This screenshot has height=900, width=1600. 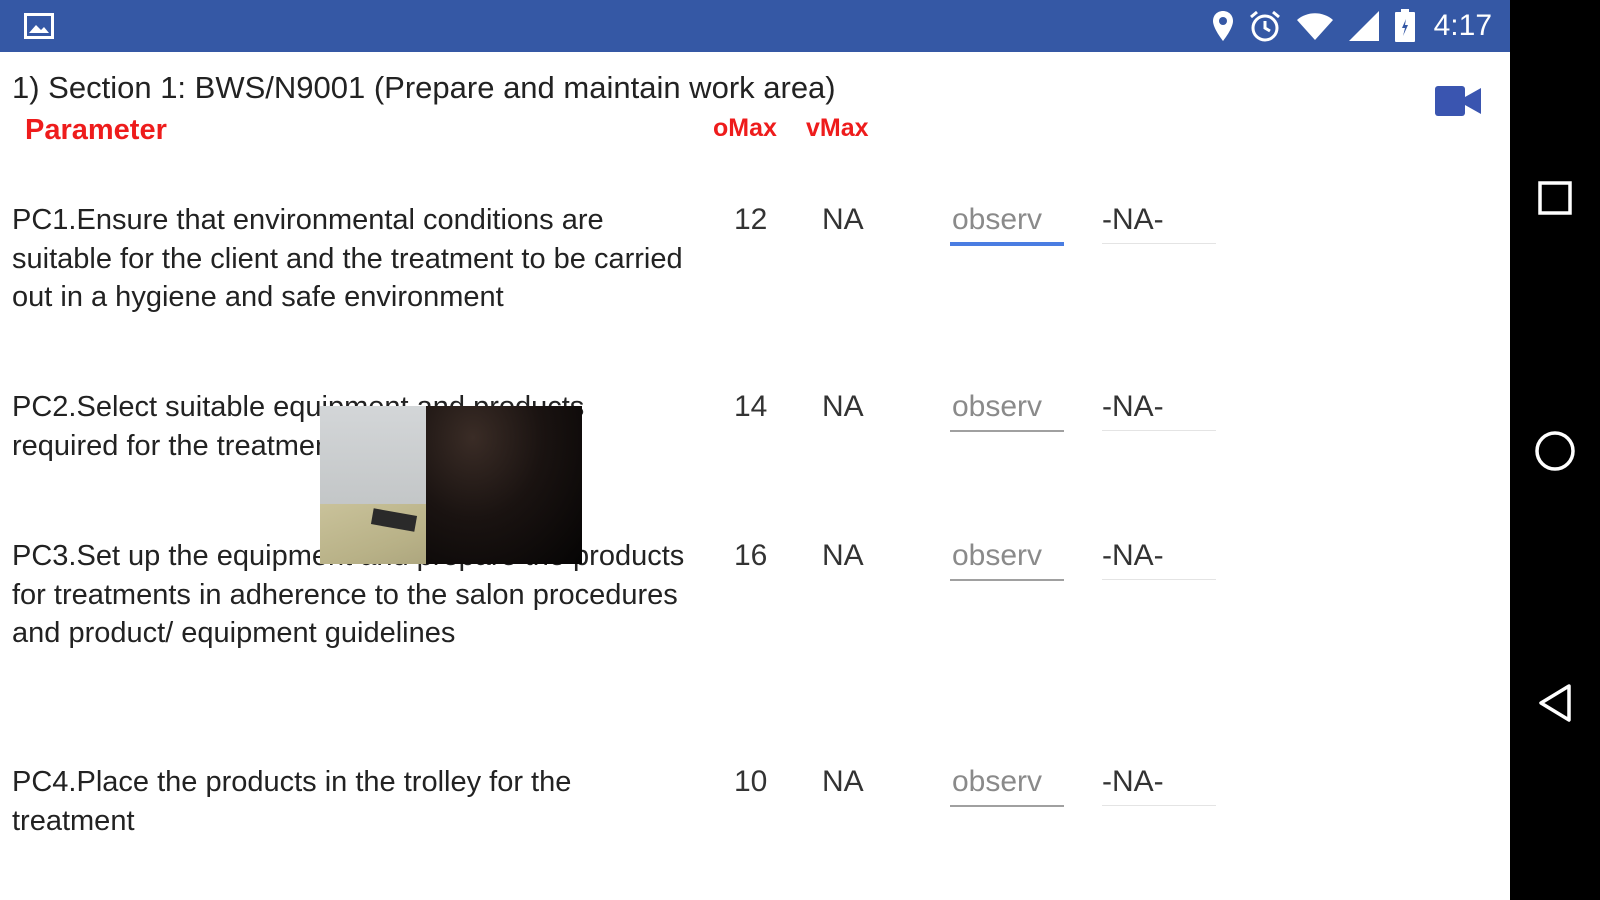 What do you see at coordinates (39, 26) in the screenshot?
I see `gallery-icon` at bounding box center [39, 26].